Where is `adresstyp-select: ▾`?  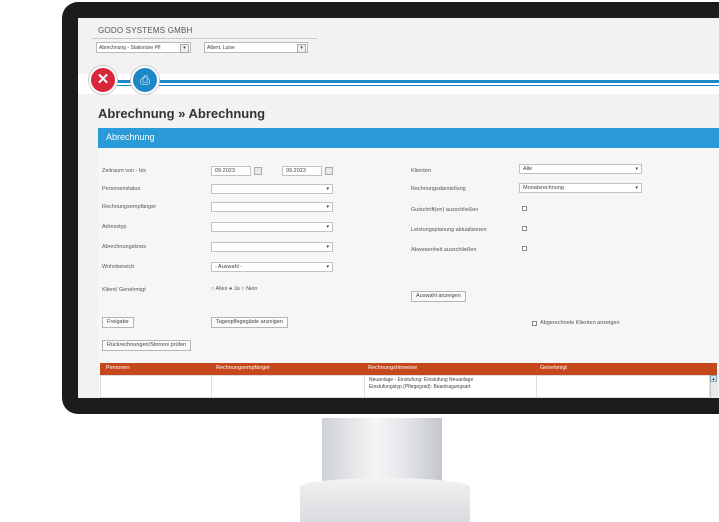
adresstyp-select: ▾ is located at coordinates (272, 227).